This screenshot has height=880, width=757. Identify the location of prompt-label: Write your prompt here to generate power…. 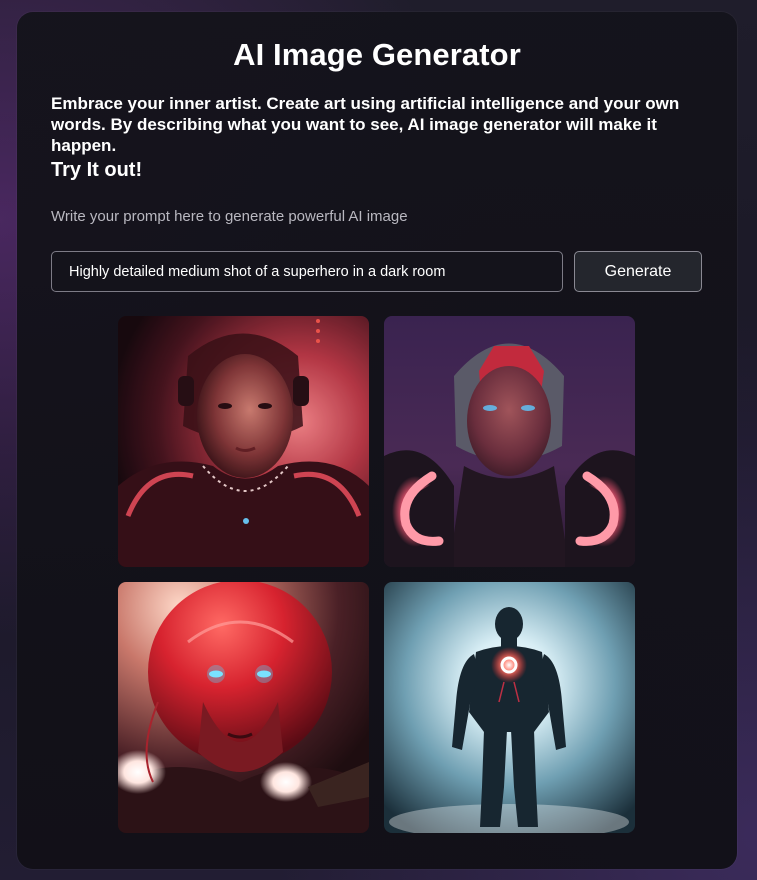
(229, 216).